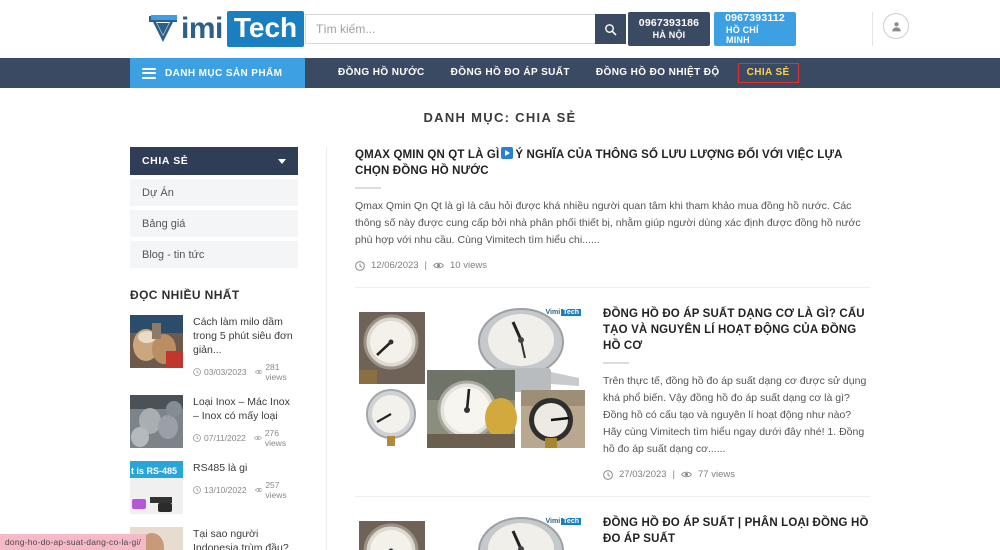 Image resolution: width=1000 pixels, height=550 pixels. I want to click on sidebar-item-du-an: Dự Án, so click(214, 192).